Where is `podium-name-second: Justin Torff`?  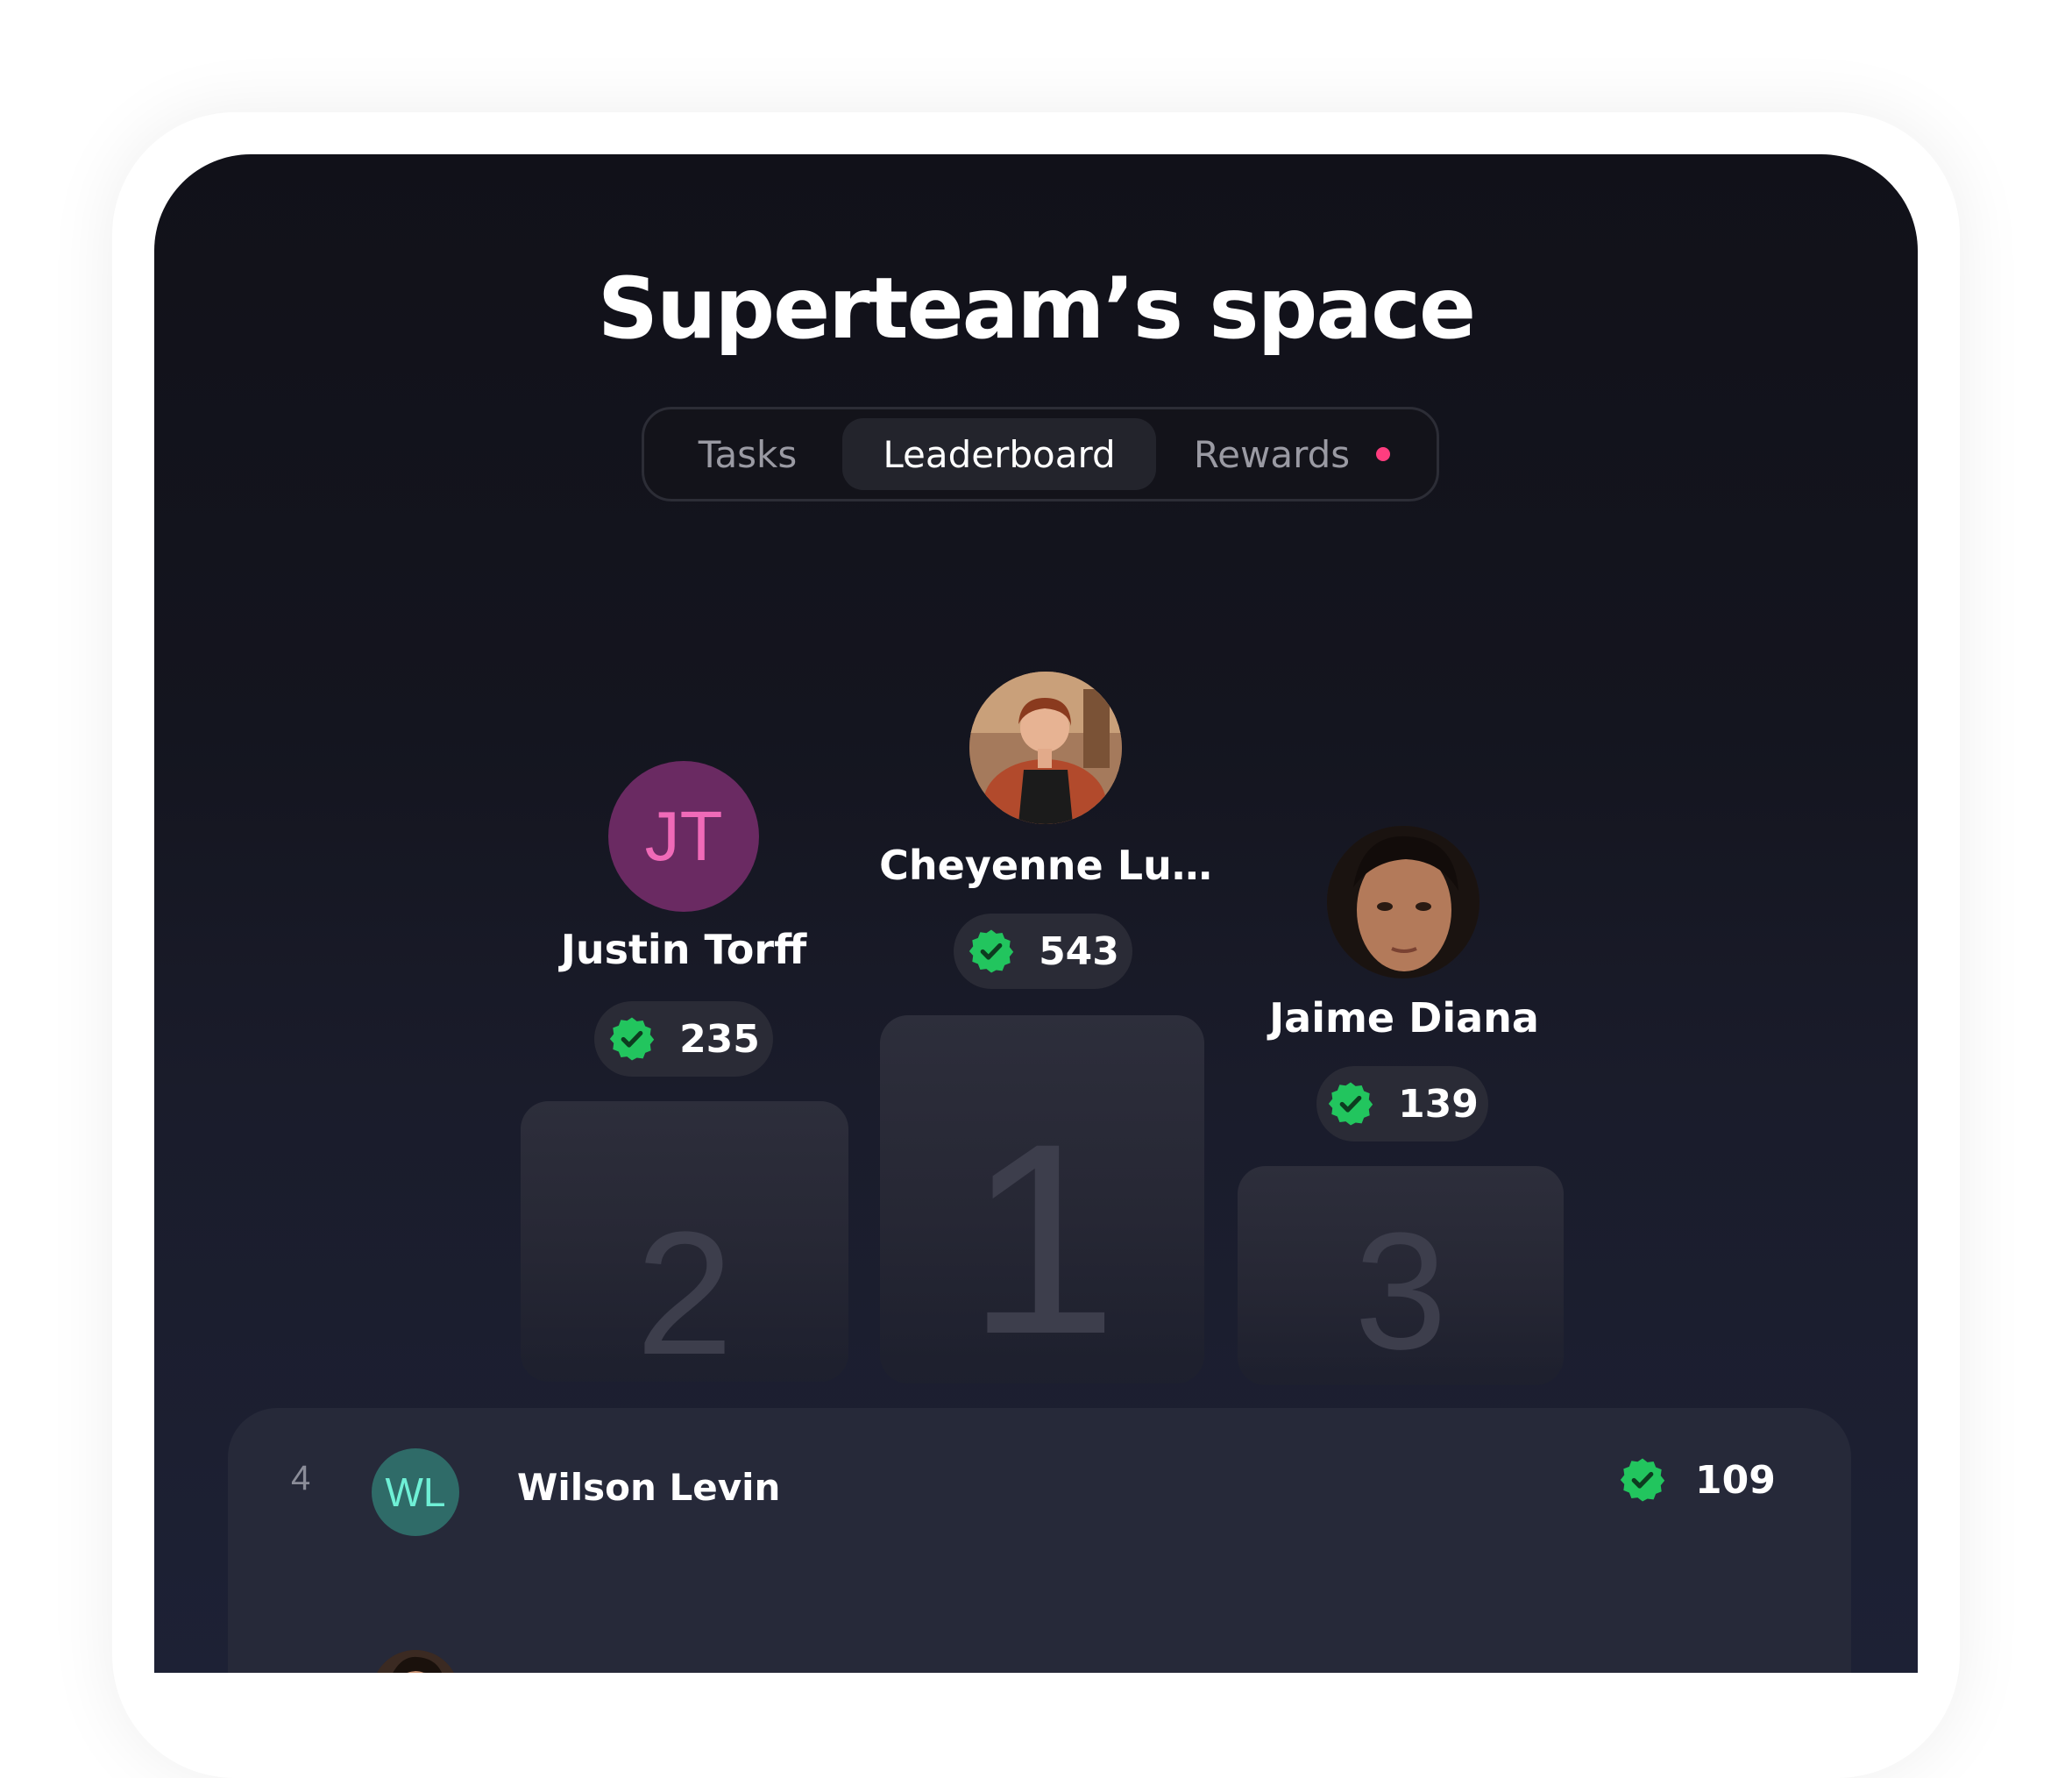
podium-name-second: Justin Torff is located at coordinates (684, 949).